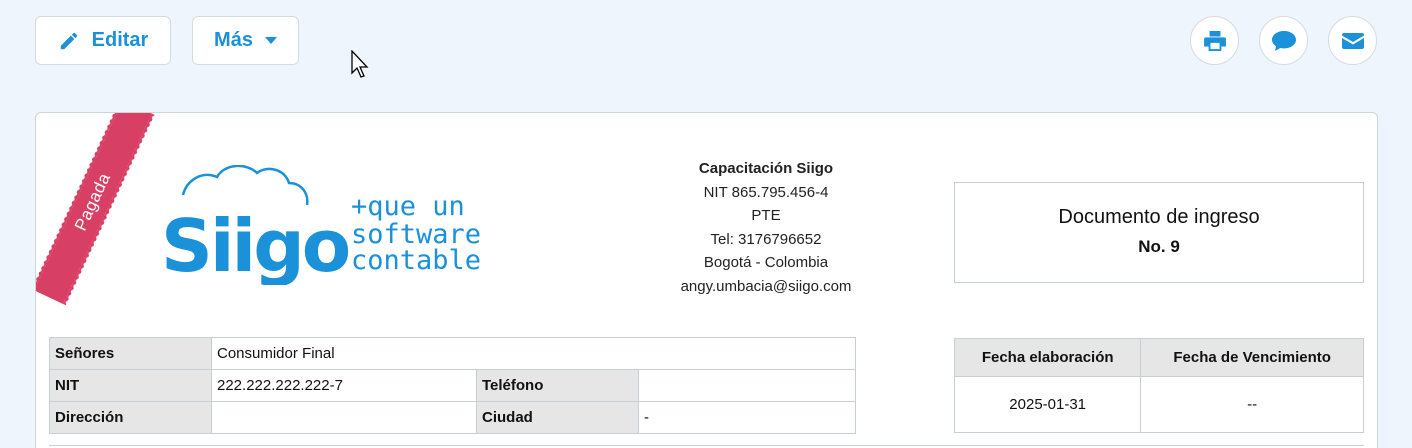 The height and width of the screenshot is (448, 1412). I want to click on more-button: Más, so click(245, 40).